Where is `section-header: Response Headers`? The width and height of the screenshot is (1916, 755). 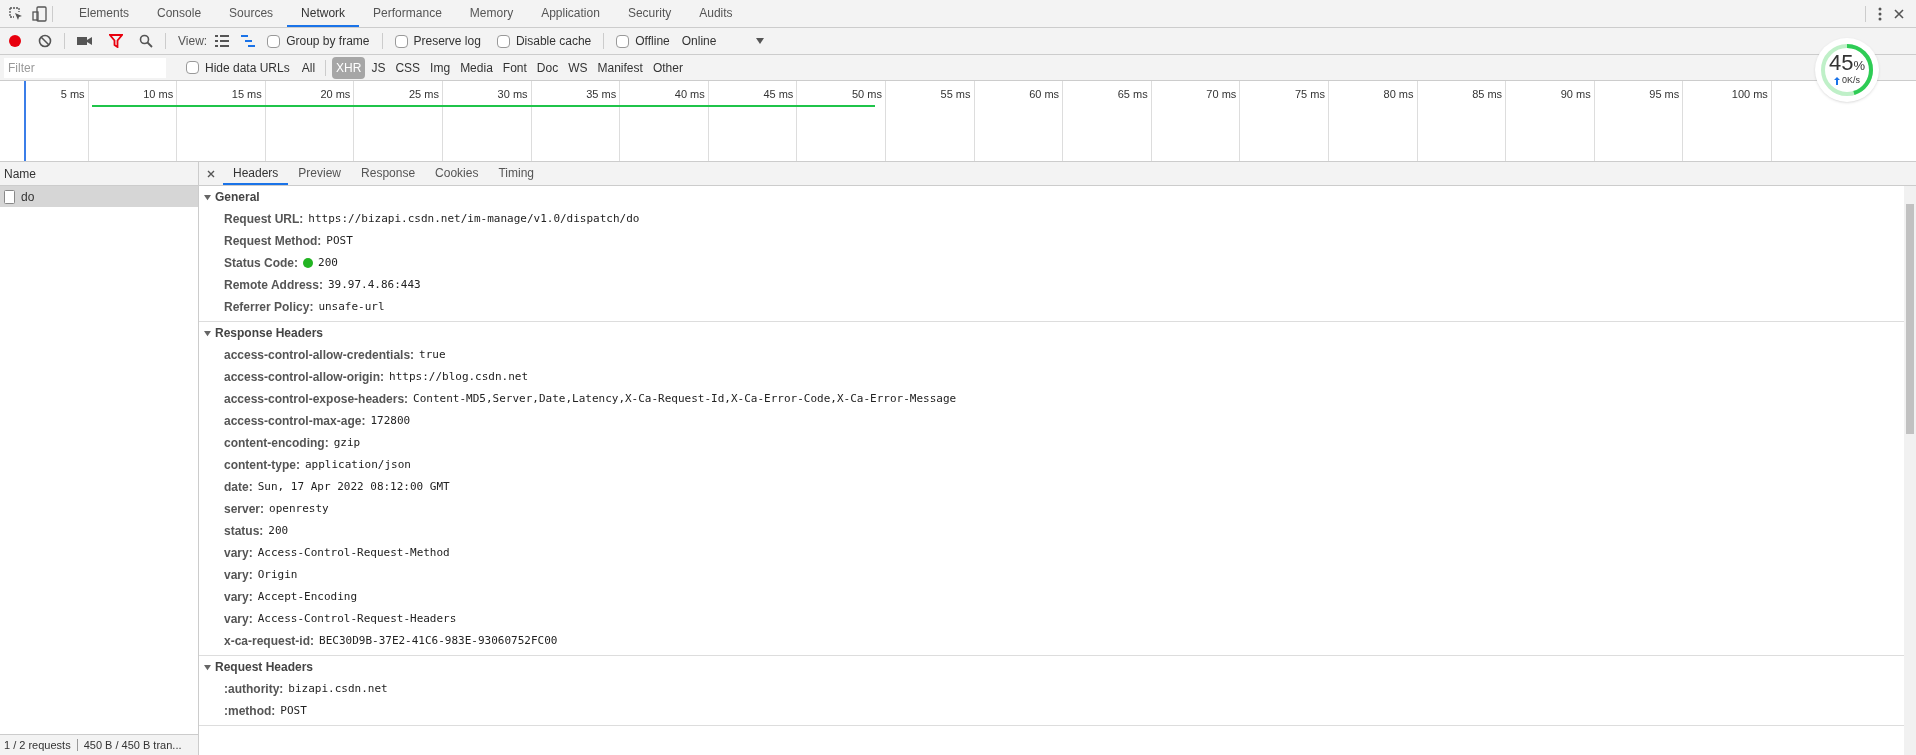
section-header: Response Headers is located at coordinates (264, 333).